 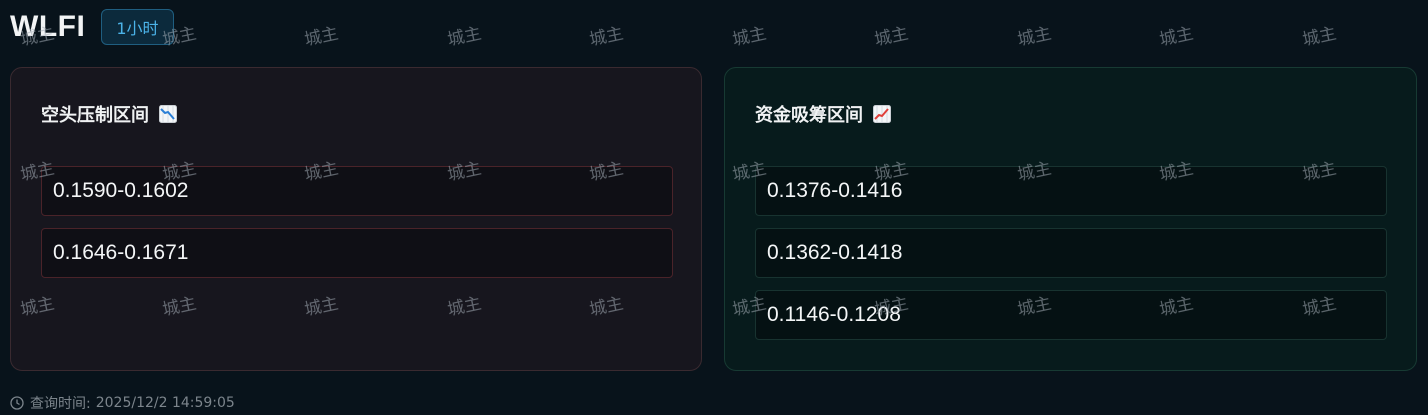 What do you see at coordinates (1071, 191) in the screenshot?
I see `long-range-item: 0.1376-0.1416` at bounding box center [1071, 191].